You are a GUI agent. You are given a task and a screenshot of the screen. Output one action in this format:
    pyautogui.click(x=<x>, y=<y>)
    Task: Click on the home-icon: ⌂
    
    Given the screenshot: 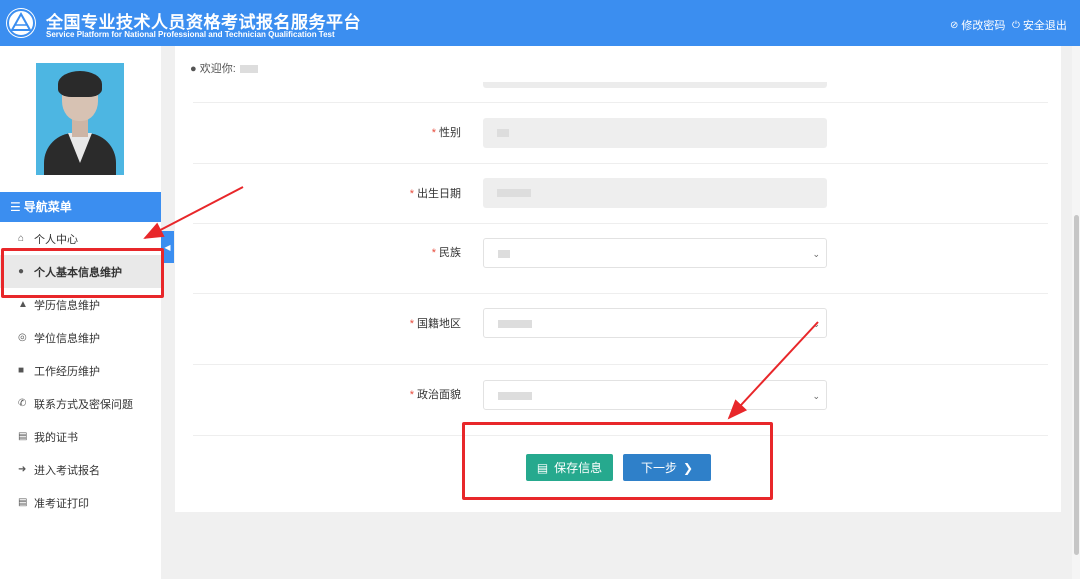 What is the action you would take?
    pyautogui.click(x=21, y=238)
    